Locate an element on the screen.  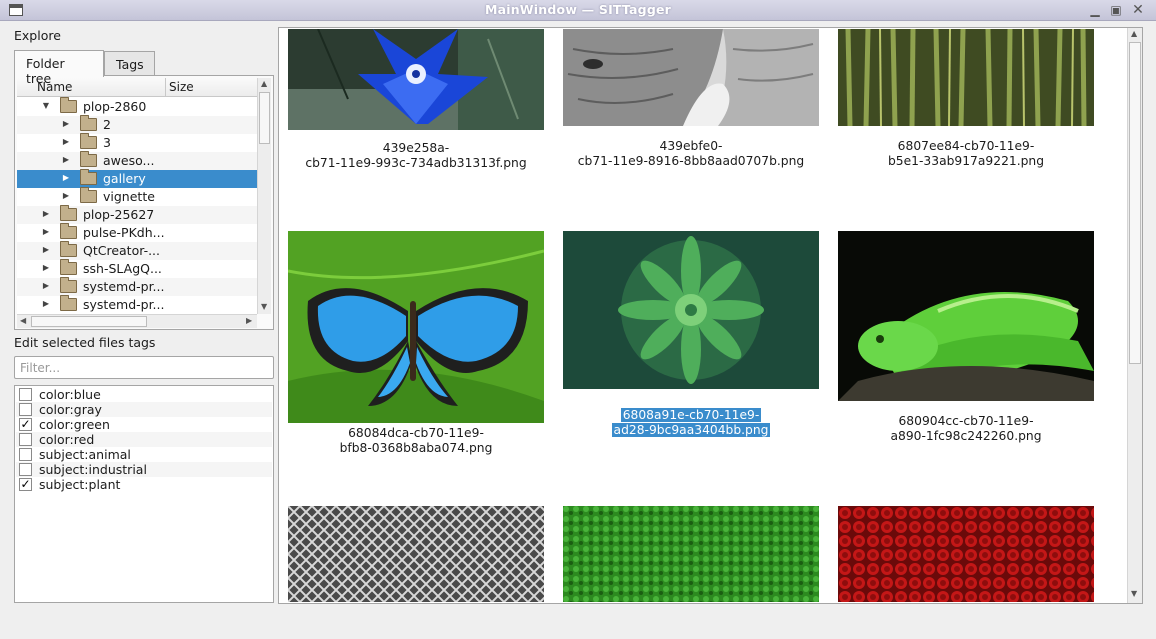
tree-vertical-scrollbar: ▲ ▼ is located at coordinates (264, 196).